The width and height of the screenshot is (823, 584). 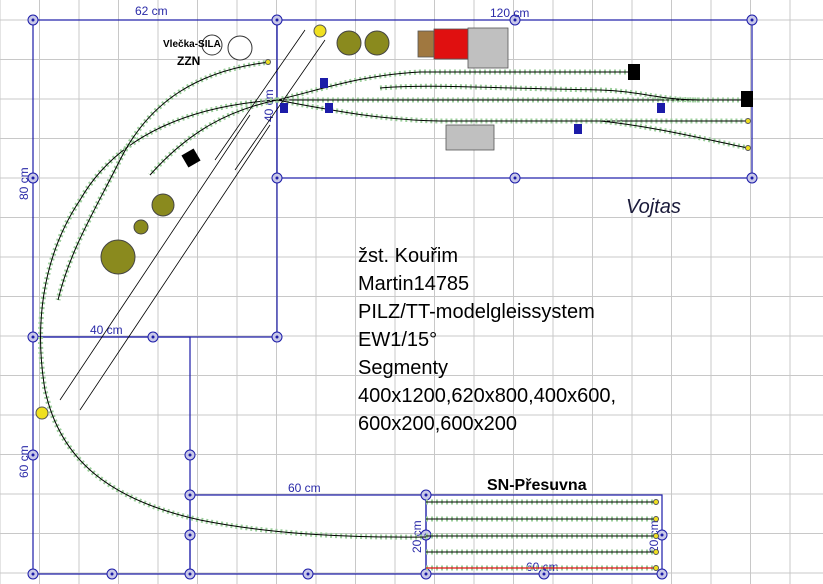 I want to click on silo-left-medium, so click(x=163, y=205).